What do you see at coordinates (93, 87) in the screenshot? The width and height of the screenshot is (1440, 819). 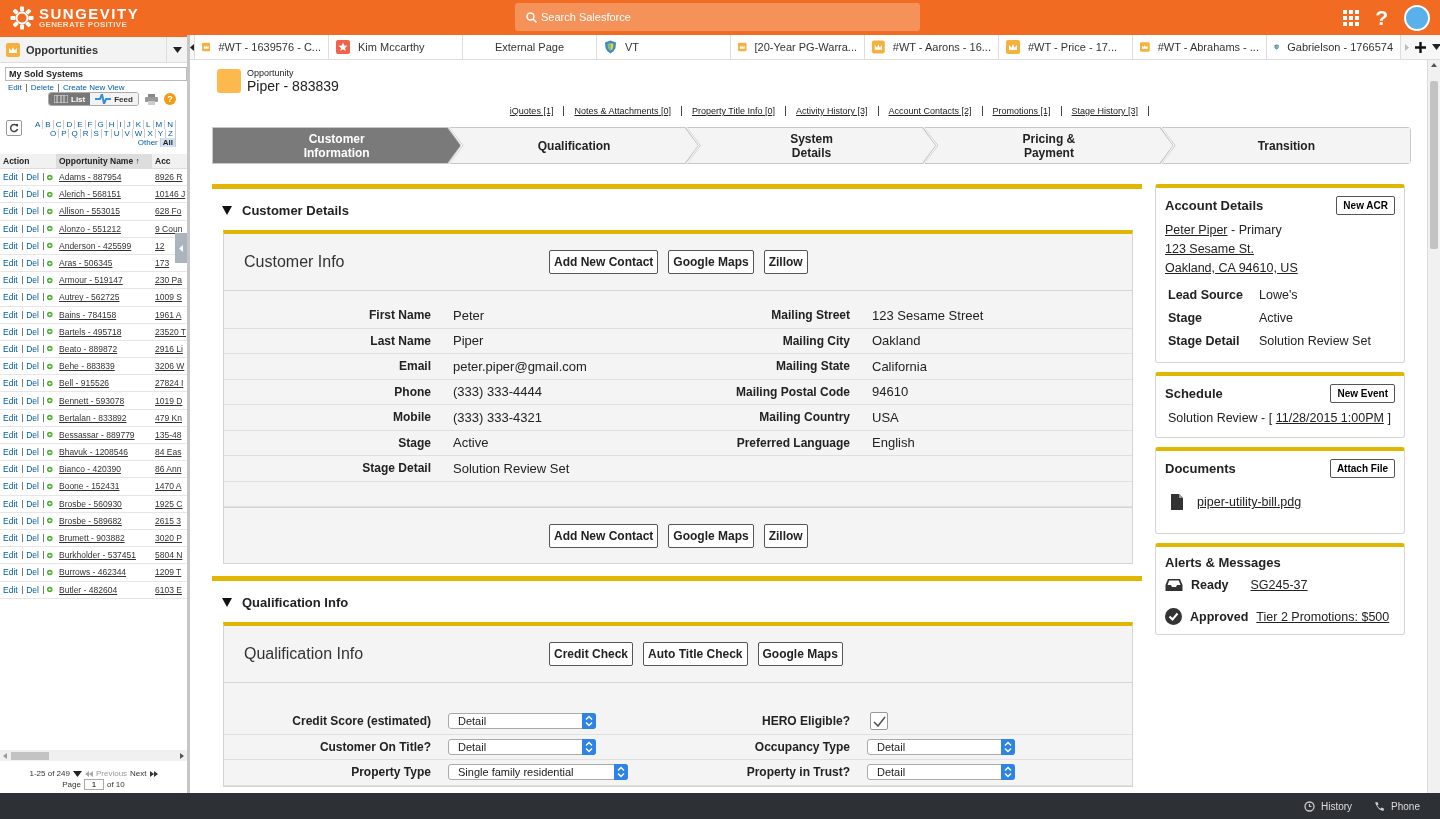 I see `view-link: Create New View` at bounding box center [93, 87].